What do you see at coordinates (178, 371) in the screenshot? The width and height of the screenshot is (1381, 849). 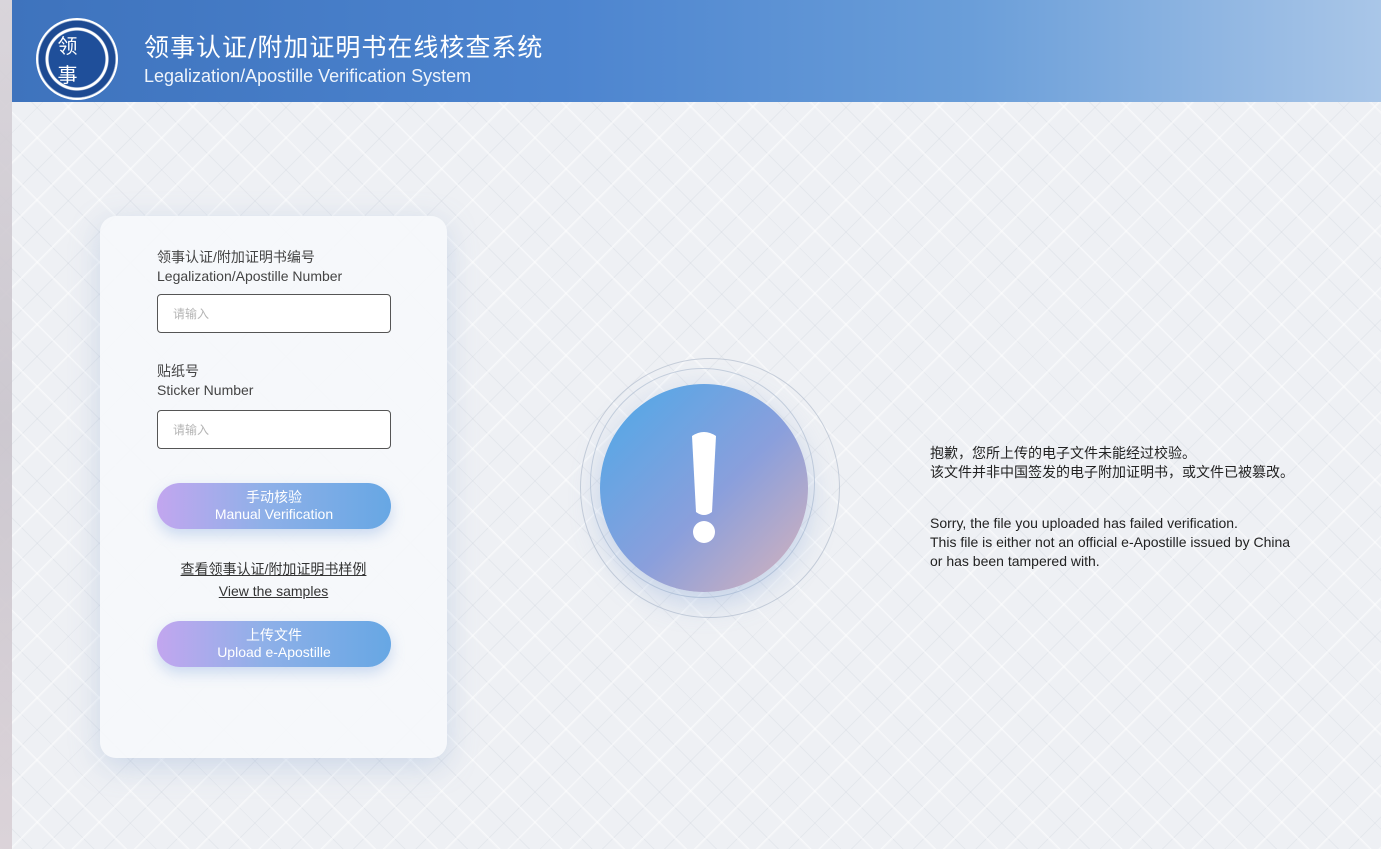 I see `sticker-label-cn: 贴纸号` at bounding box center [178, 371].